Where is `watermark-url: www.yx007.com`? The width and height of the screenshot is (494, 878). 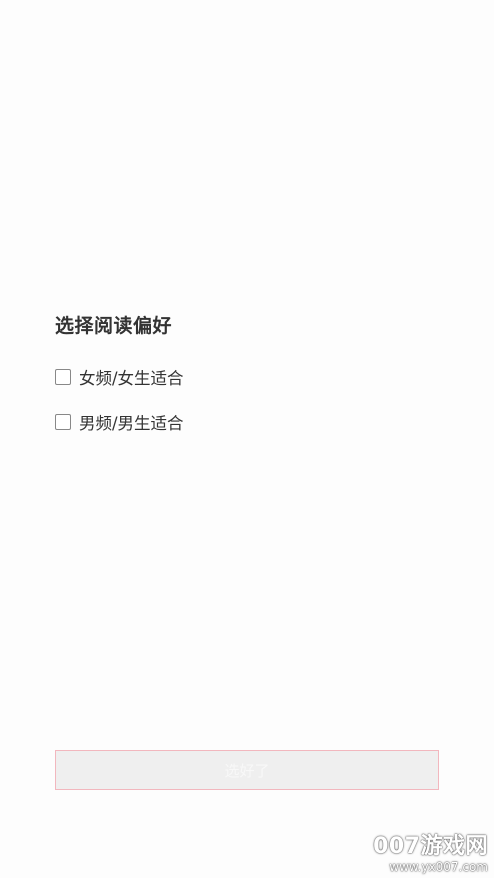 watermark-url: www.yx007.com is located at coordinates (438, 867).